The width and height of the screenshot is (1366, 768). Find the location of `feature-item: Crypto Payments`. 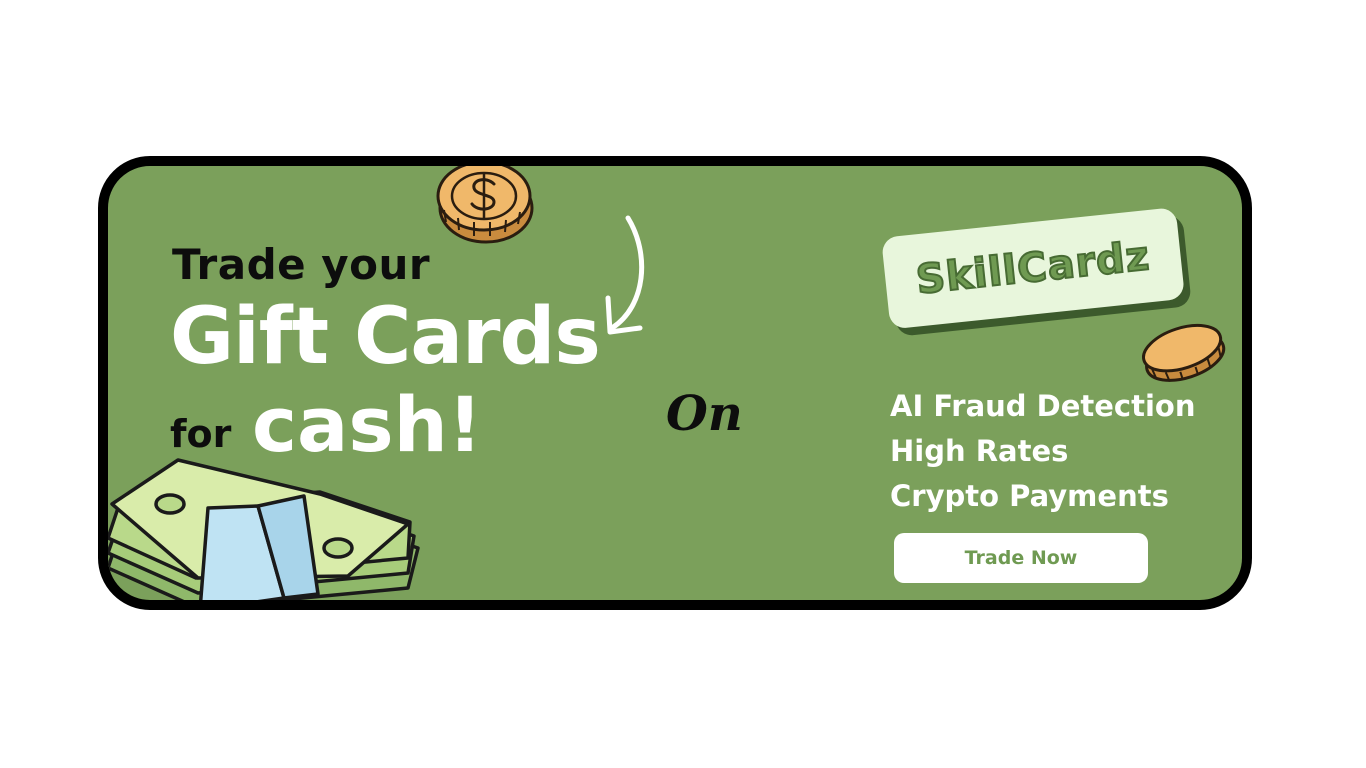

feature-item: Crypto Payments is located at coordinates (1029, 496).